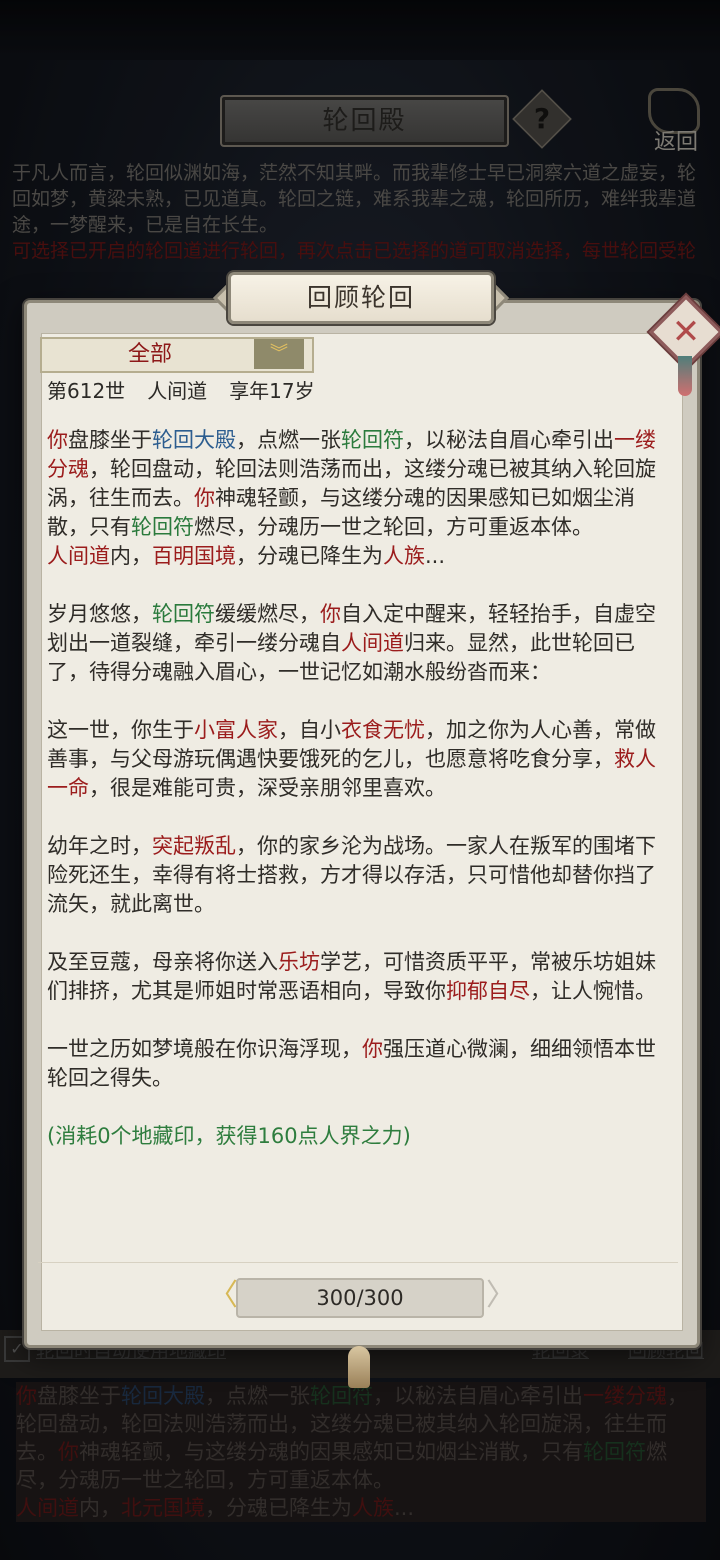 The height and width of the screenshot is (1560, 720). Describe the element at coordinates (272, 391) in the screenshot. I see `life-age: 享年17岁` at that location.